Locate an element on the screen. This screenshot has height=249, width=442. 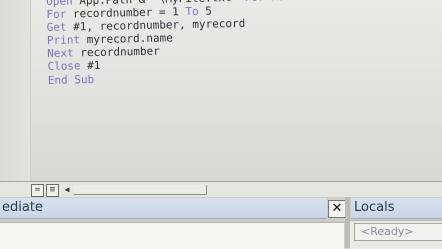
immediate-pane-title: ediate is located at coordinates (163, 208).